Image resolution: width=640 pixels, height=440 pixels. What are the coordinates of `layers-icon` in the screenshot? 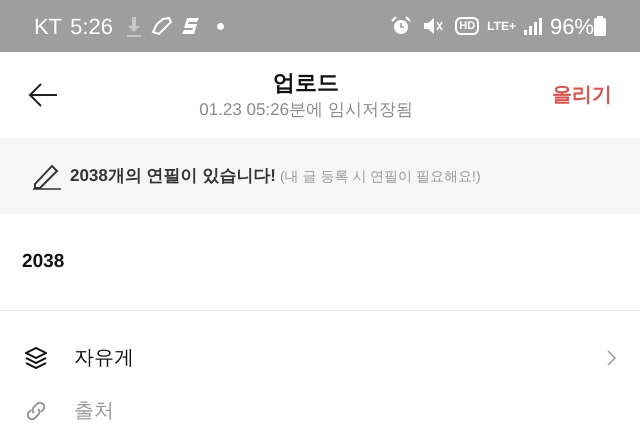 It's located at (36, 358).